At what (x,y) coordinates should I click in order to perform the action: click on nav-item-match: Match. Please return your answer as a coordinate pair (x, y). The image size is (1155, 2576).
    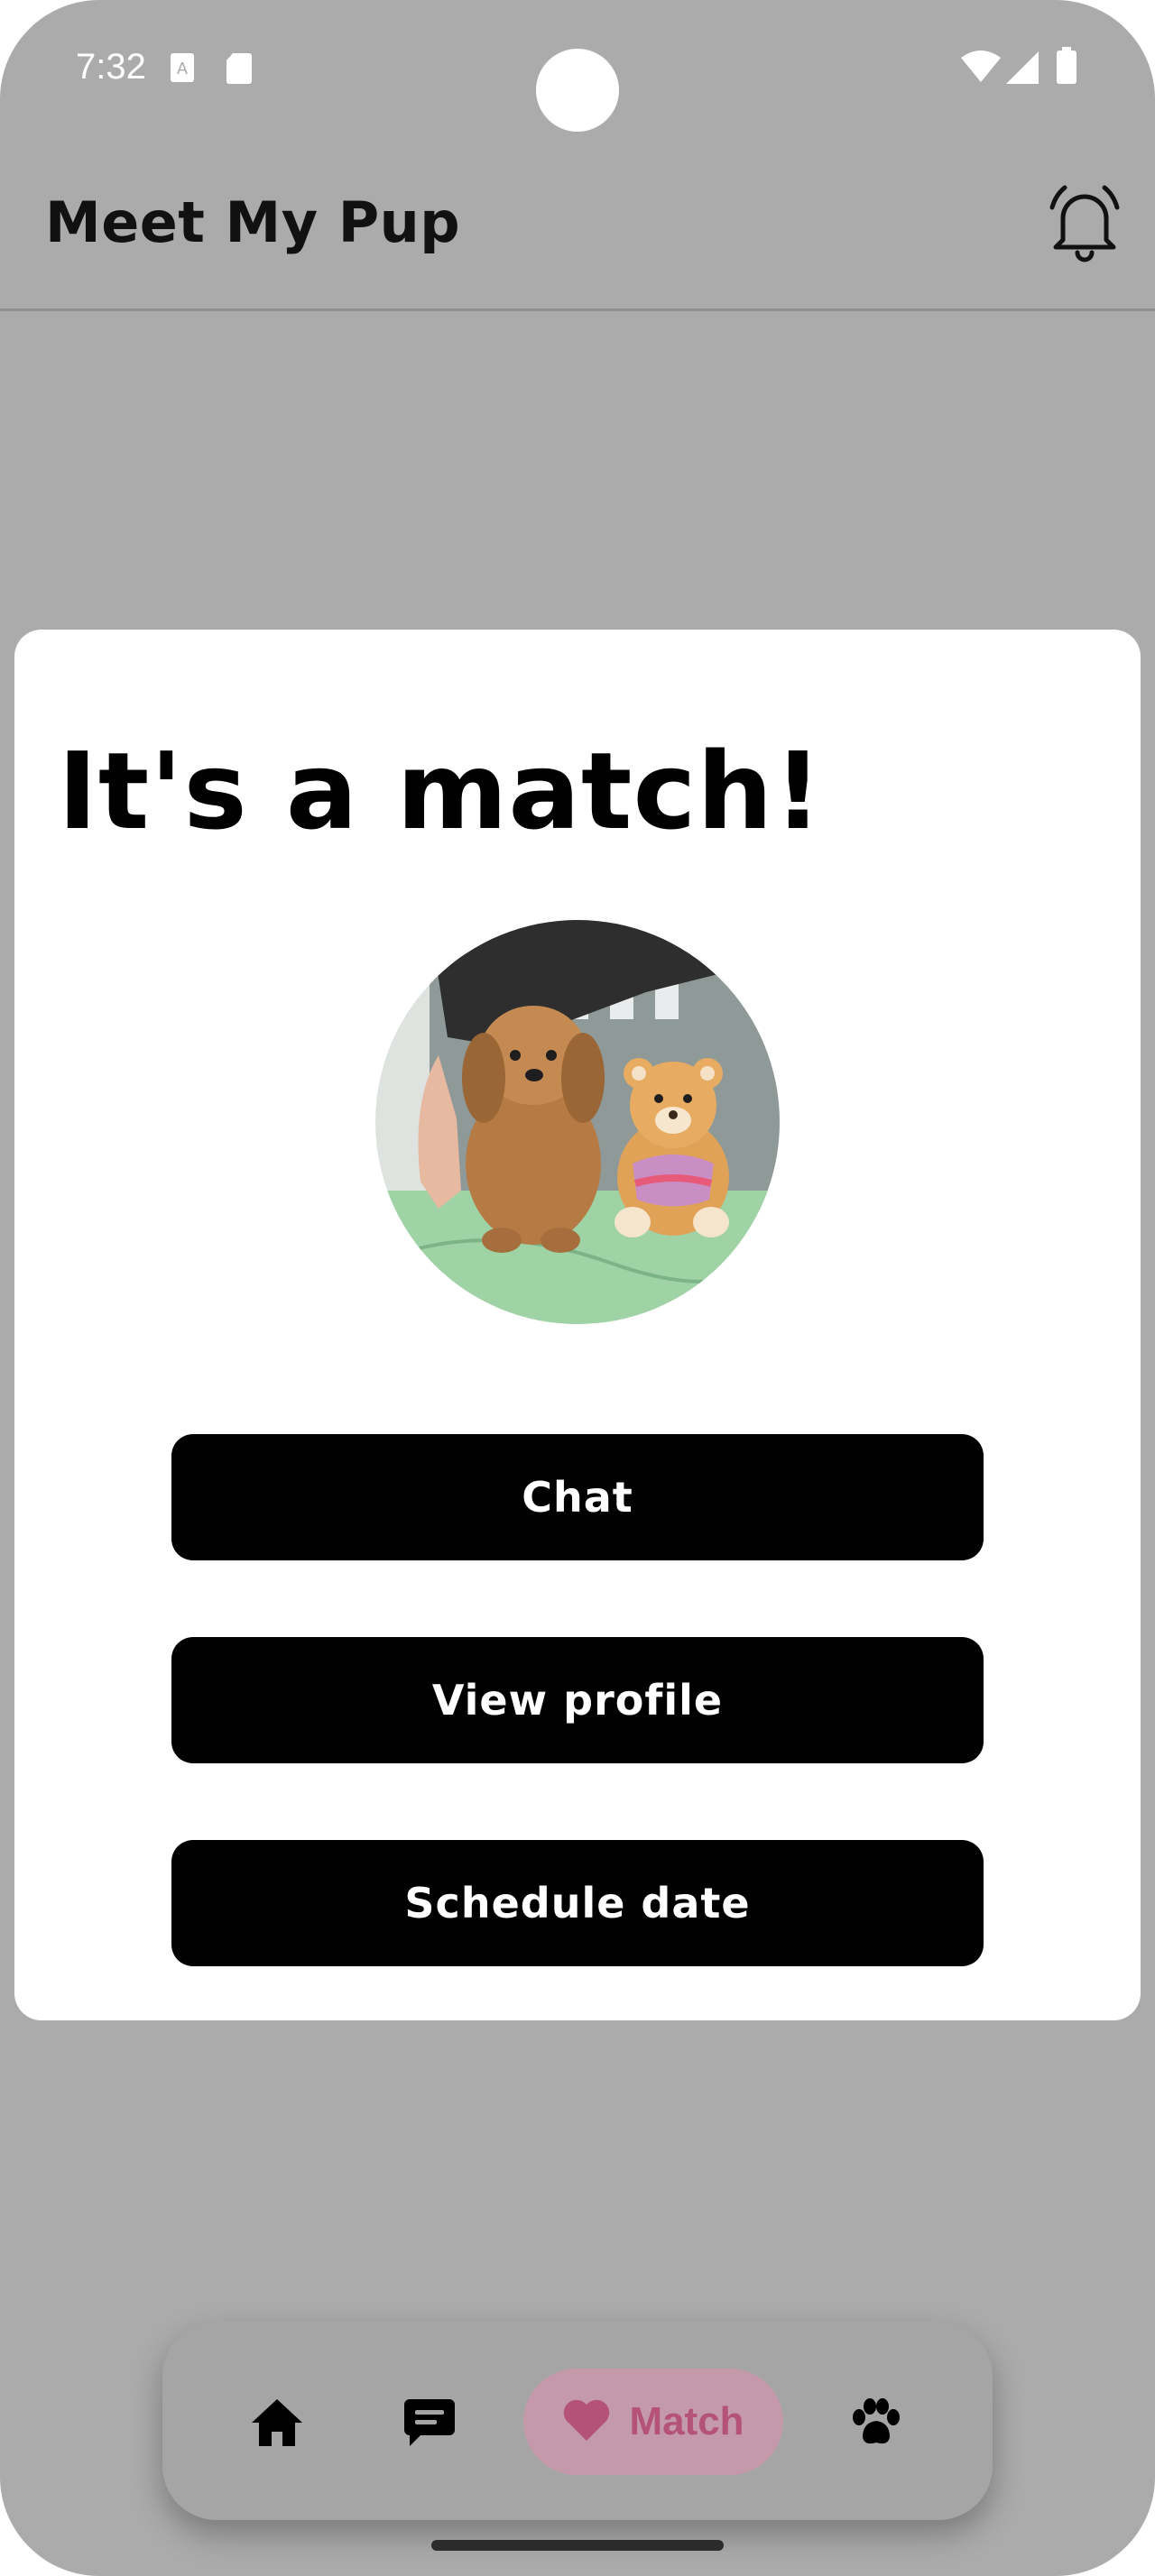
    Looking at the image, I should click on (653, 2422).